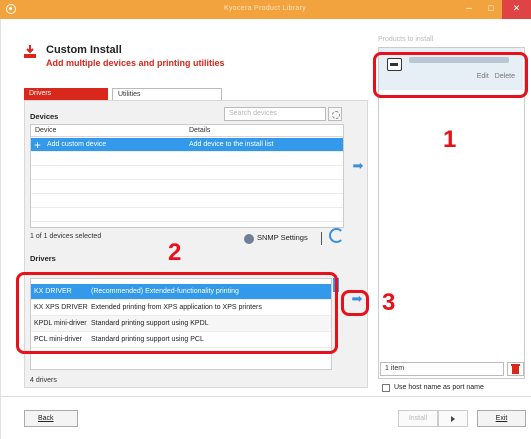  Describe the element at coordinates (84, 50) in the screenshot. I see `page-title: Custom Install` at that location.